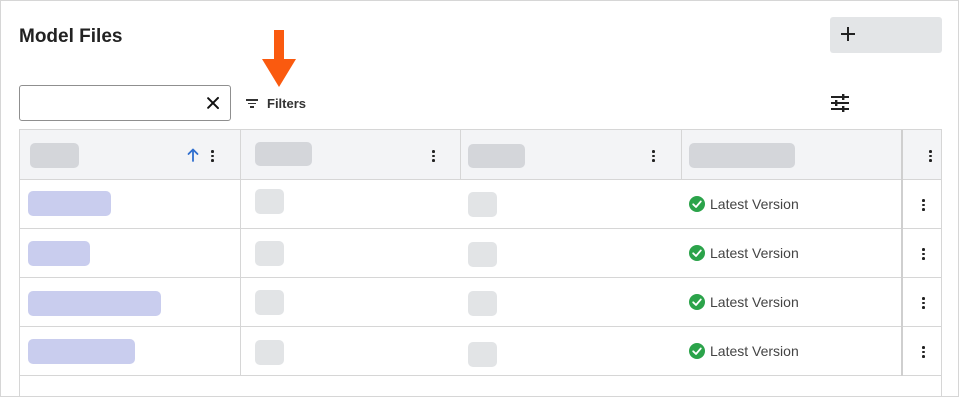  Describe the element at coordinates (111, 103) in the screenshot. I see `search-input` at that location.